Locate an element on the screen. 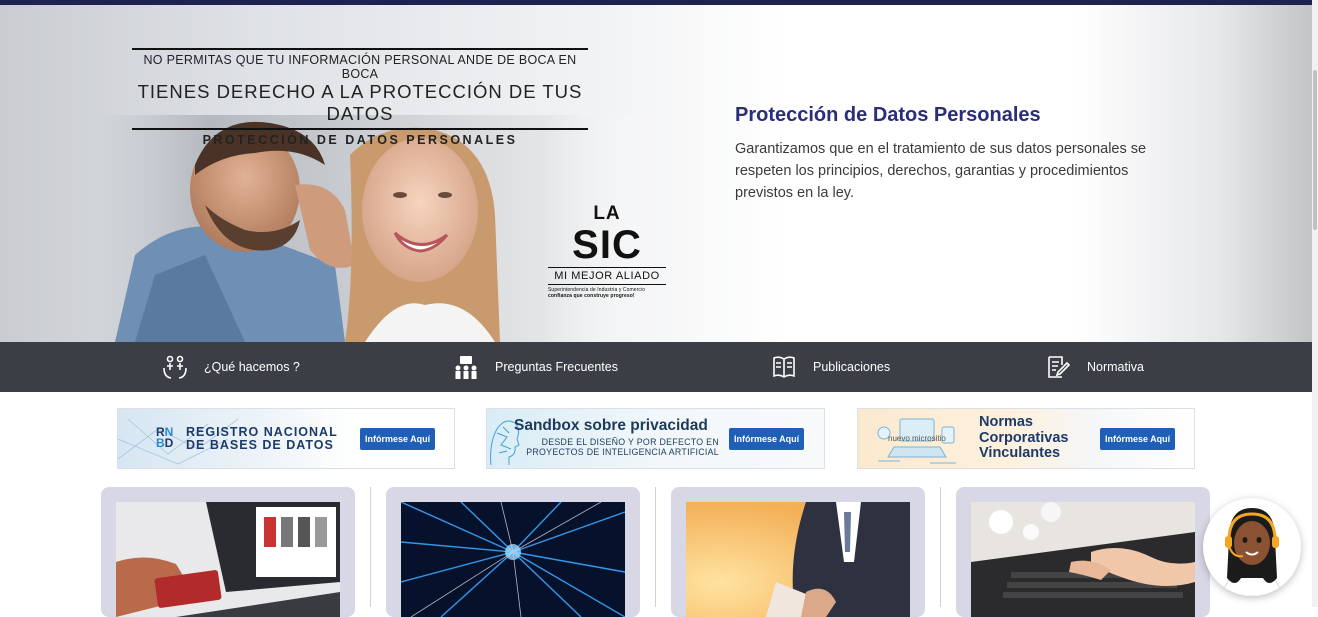 The width and height of the screenshot is (1318, 617). normas-title-line1: Normas is located at coordinates (1006, 422).